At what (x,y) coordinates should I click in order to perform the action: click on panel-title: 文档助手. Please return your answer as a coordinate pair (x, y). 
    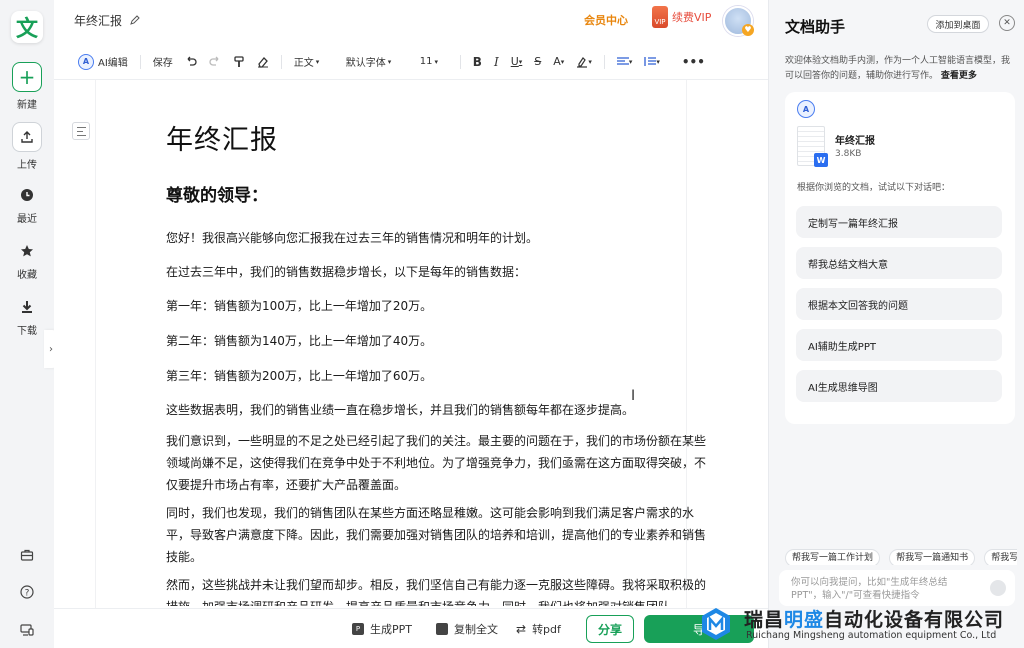
    Looking at the image, I should click on (815, 27).